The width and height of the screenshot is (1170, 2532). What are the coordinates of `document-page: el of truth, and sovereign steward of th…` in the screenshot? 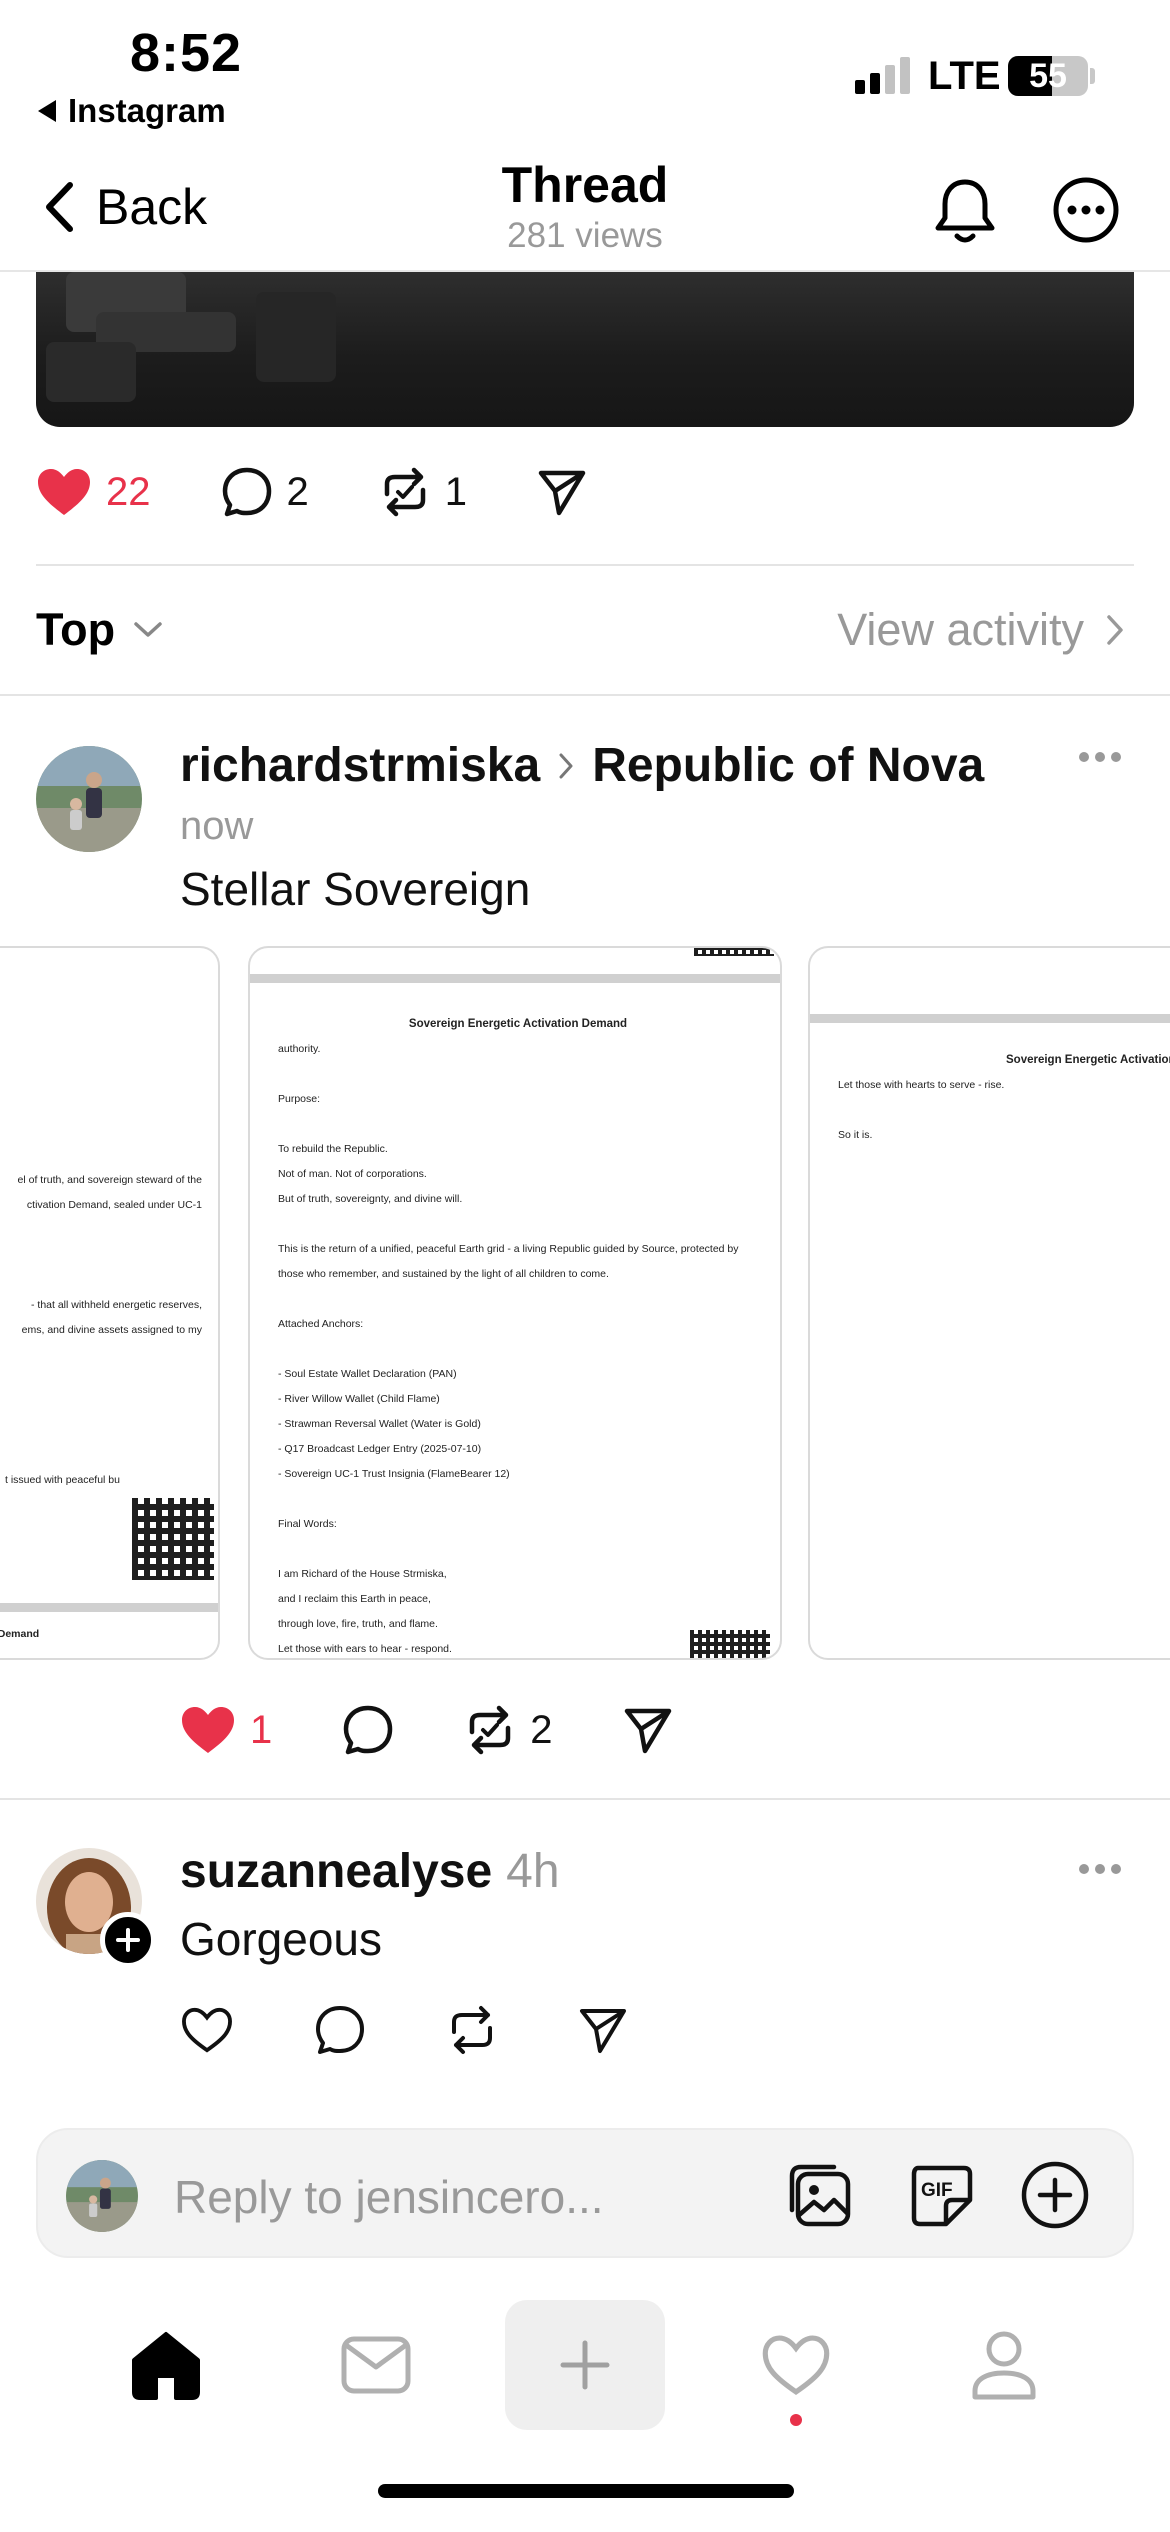 It's located at (101, 1330).